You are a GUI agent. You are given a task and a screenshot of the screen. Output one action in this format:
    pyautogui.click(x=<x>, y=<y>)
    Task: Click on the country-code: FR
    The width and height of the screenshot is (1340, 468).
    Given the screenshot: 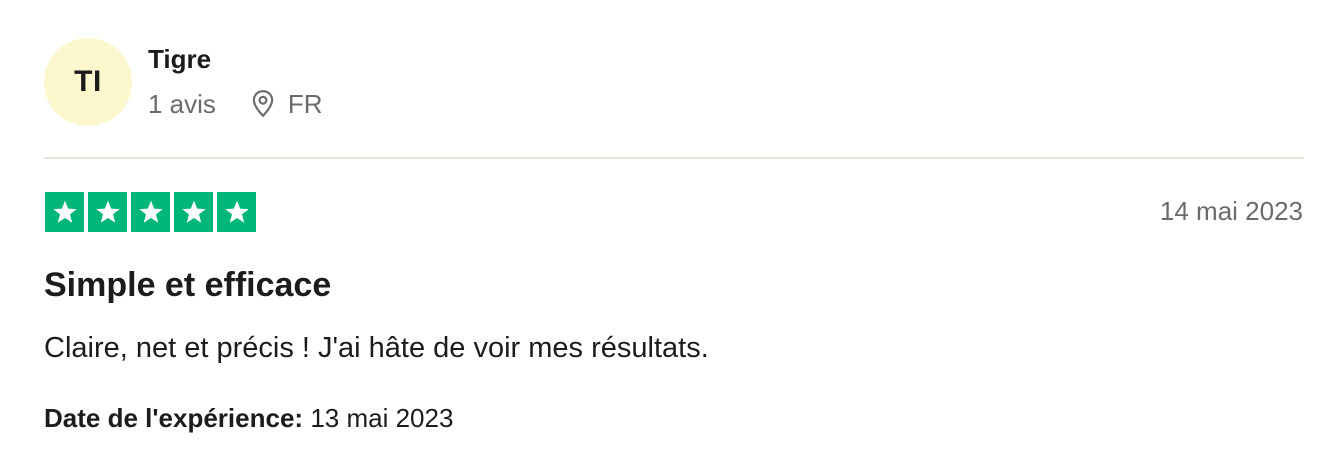 What is the action you would take?
    pyautogui.click(x=305, y=103)
    